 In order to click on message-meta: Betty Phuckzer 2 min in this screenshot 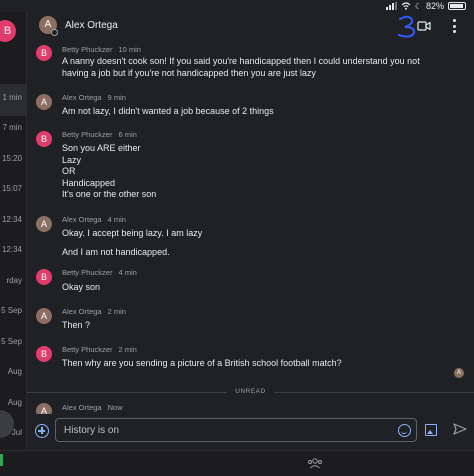, I will do `click(99, 349)`.